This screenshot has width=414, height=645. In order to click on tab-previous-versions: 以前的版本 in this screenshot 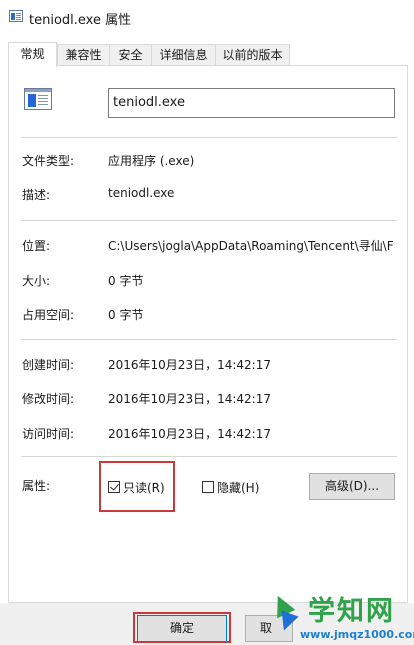, I will do `click(252, 54)`.